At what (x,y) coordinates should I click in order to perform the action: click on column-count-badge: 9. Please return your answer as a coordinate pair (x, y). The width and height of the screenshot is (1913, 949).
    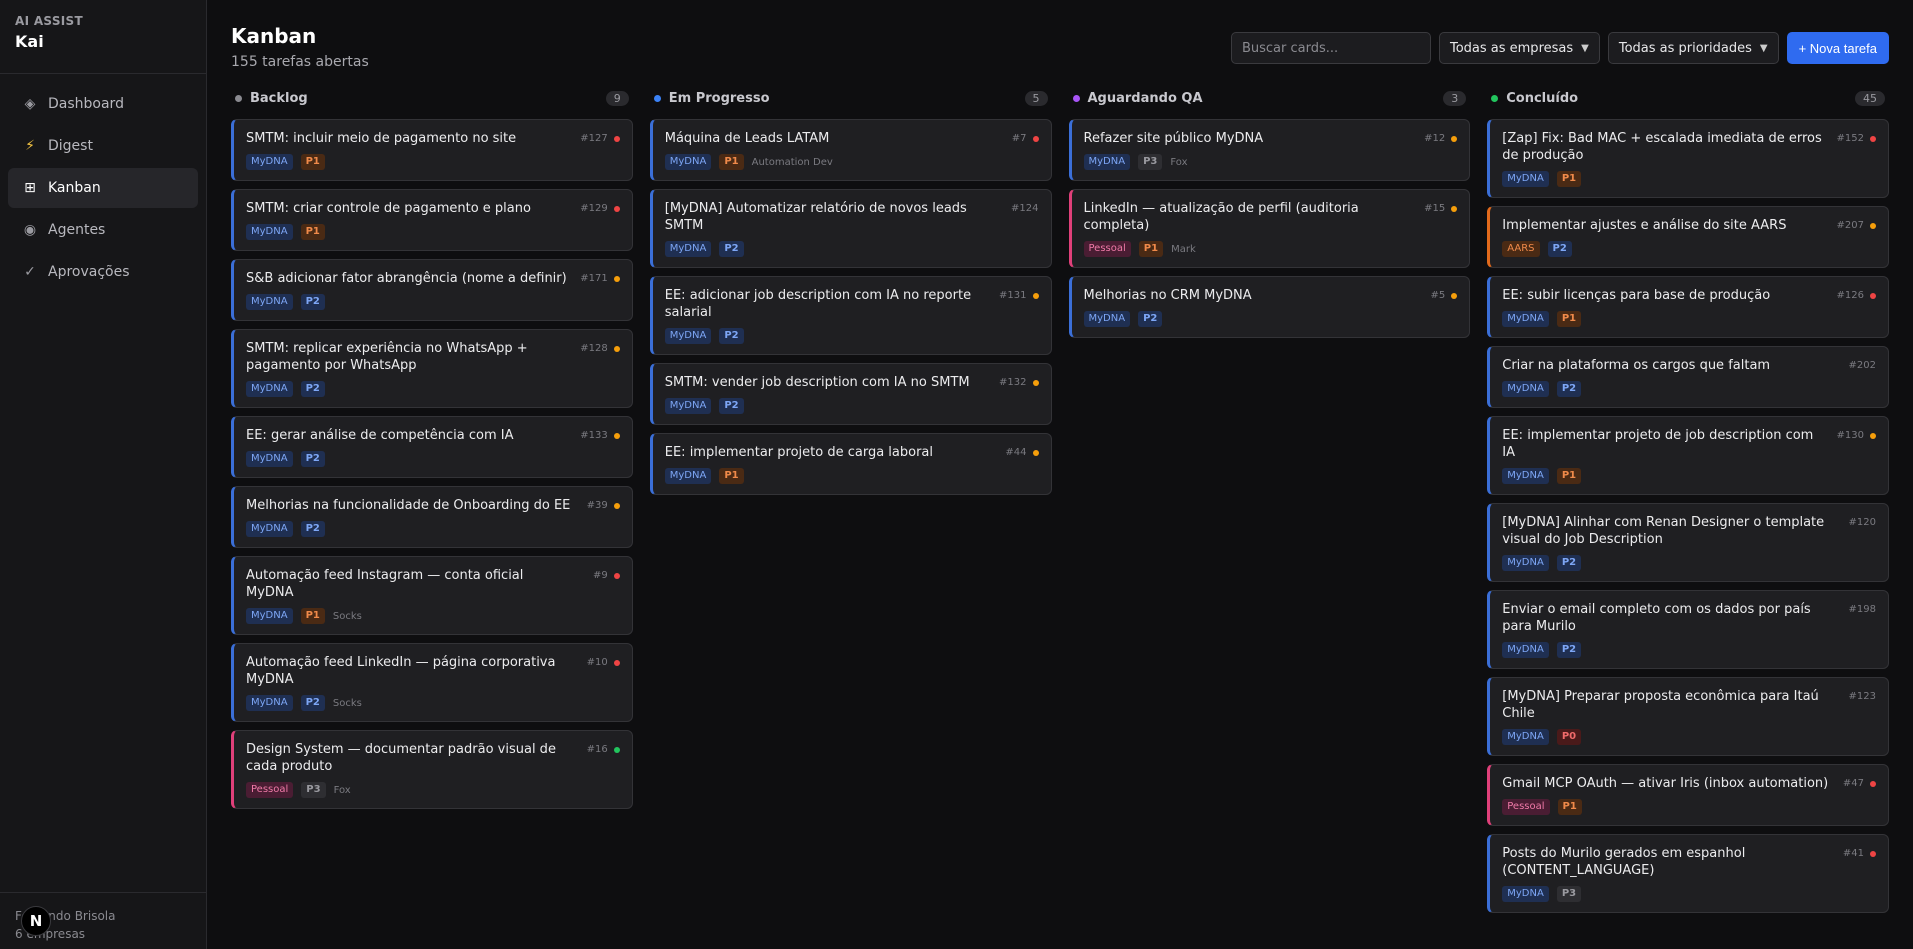
    Looking at the image, I should click on (617, 98).